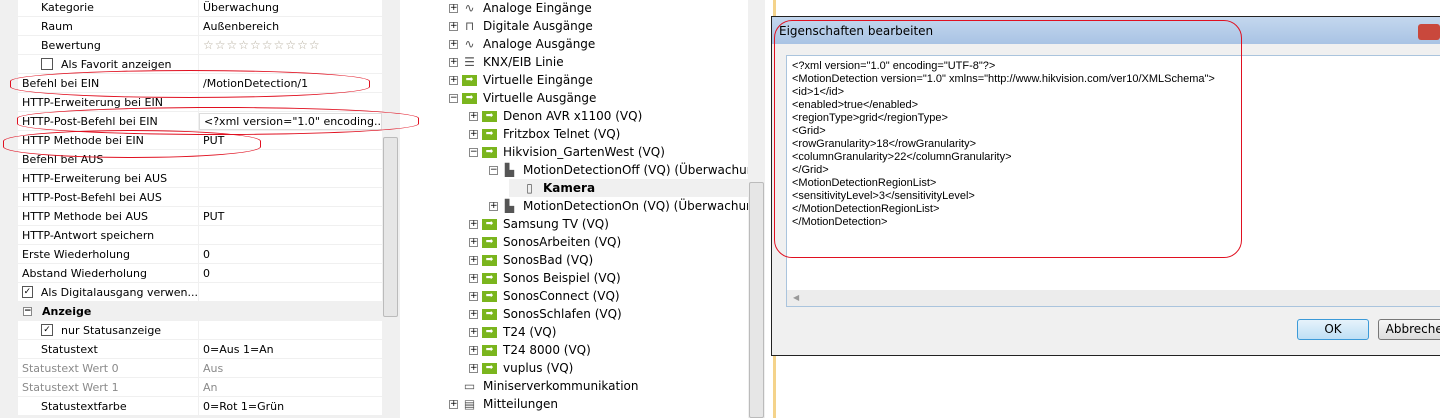 The image size is (1440, 418). I want to click on tree-item: + ➡ Virtuelle Eingänge, so click(521, 80).